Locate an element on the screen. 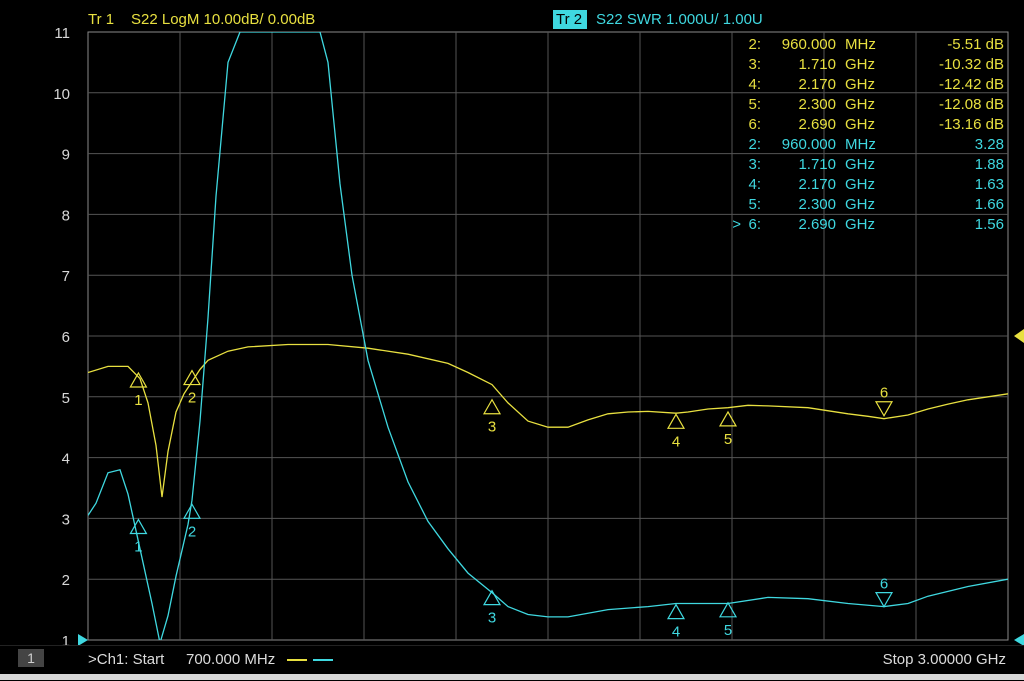 The height and width of the screenshot is (681, 1024). y-tick-label: 1 is located at coordinates (66, 639).